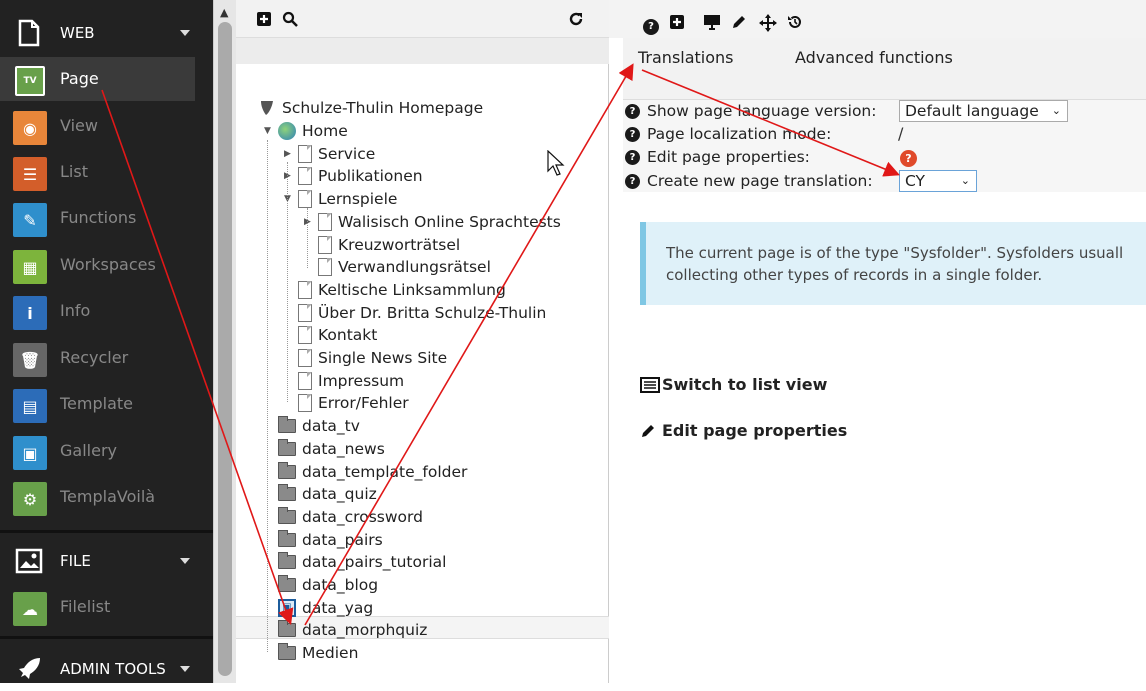 The height and width of the screenshot is (691, 1146). Describe the element at coordinates (576, 21) in the screenshot. I see `refresh-icon` at that location.